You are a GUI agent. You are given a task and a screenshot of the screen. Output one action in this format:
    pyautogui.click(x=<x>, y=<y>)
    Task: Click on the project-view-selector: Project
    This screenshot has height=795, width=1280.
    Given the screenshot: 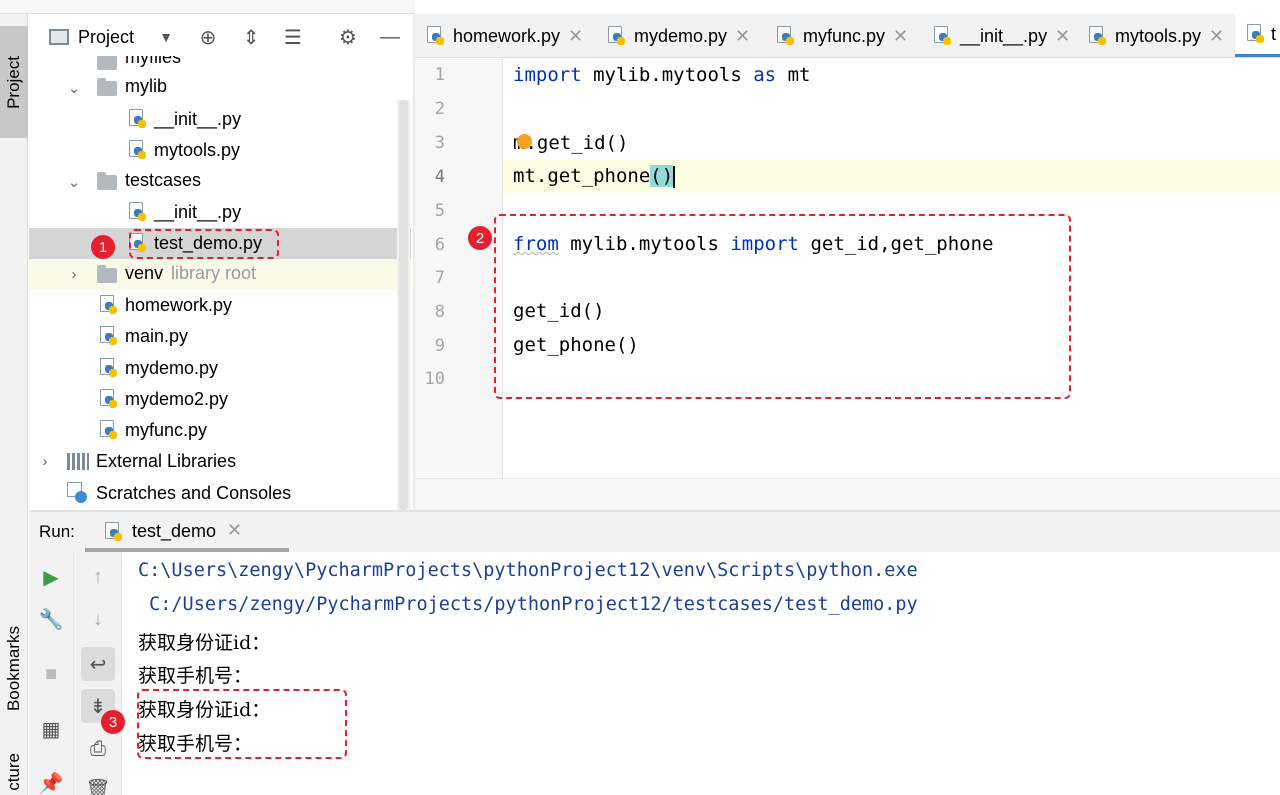 What is the action you would take?
    pyautogui.click(x=106, y=37)
    